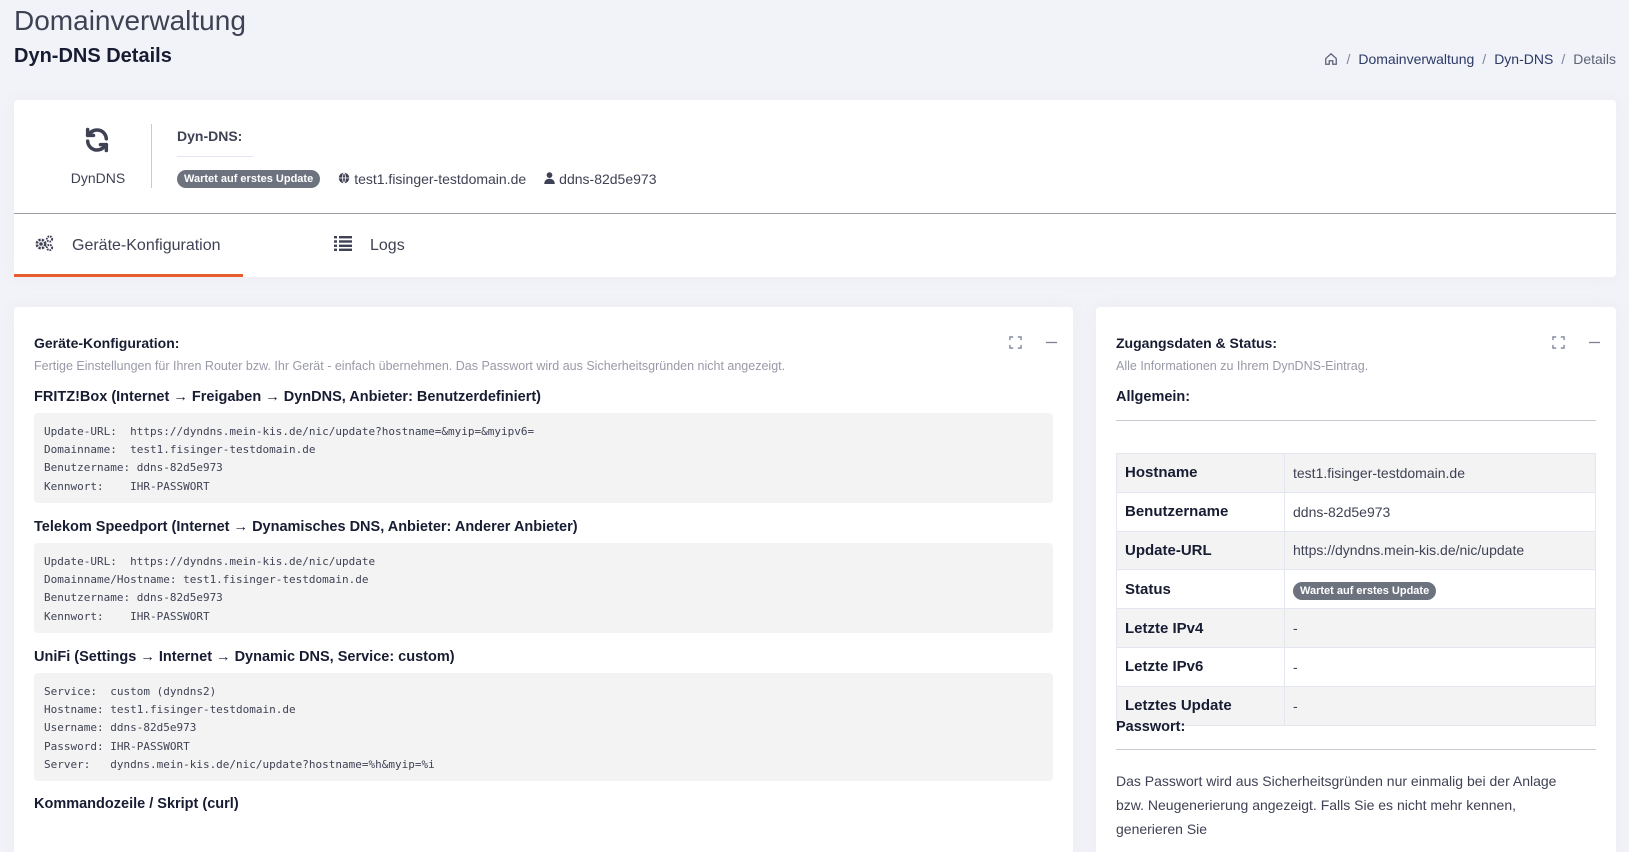  I want to click on row-key: Letzte IPv6, so click(1200, 666).